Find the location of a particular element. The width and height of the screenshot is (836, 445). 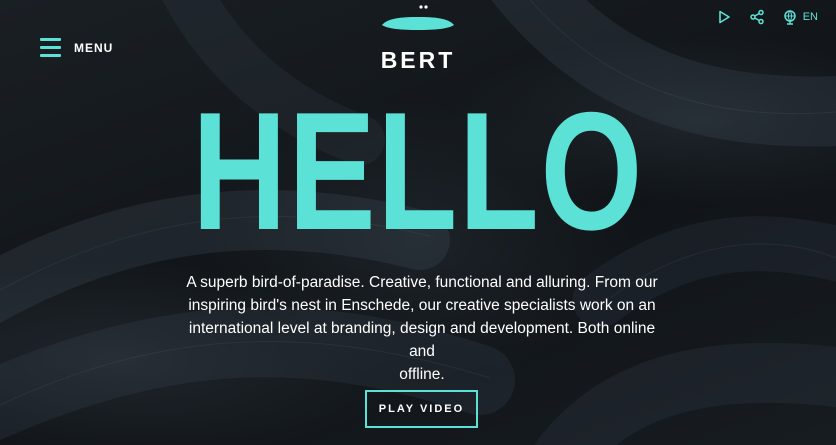

play-icon is located at coordinates (724, 17).